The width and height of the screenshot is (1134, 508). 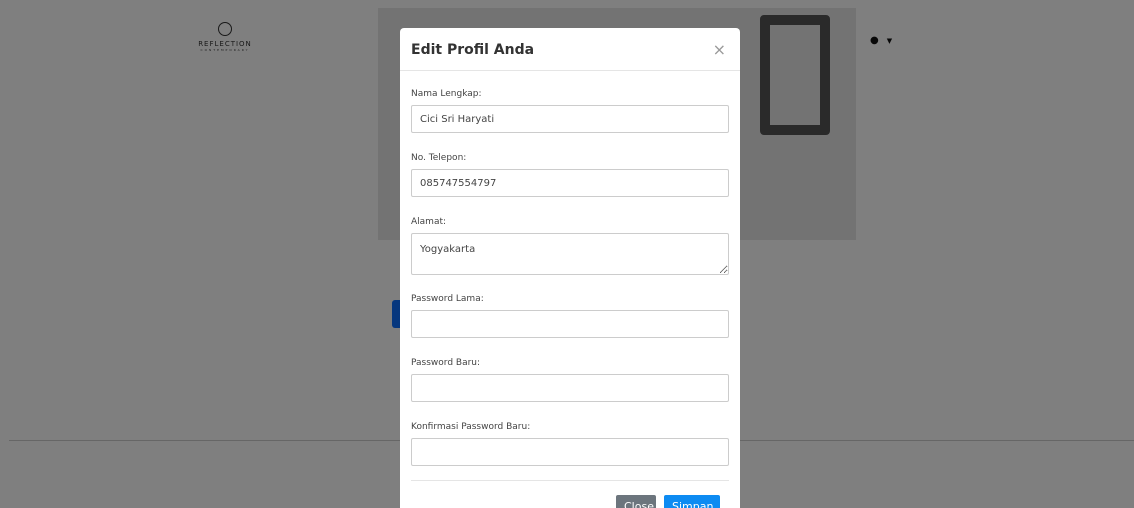 What do you see at coordinates (439, 158) in the screenshot?
I see `telepon-label: No. Telepon:` at bounding box center [439, 158].